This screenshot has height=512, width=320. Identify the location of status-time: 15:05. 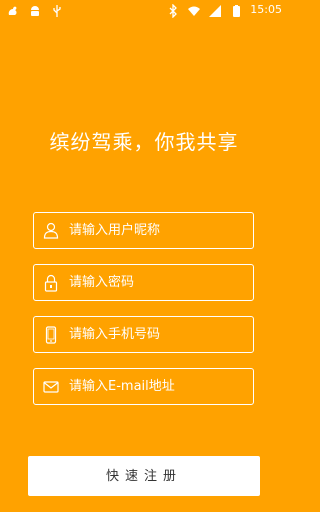
(266, 9).